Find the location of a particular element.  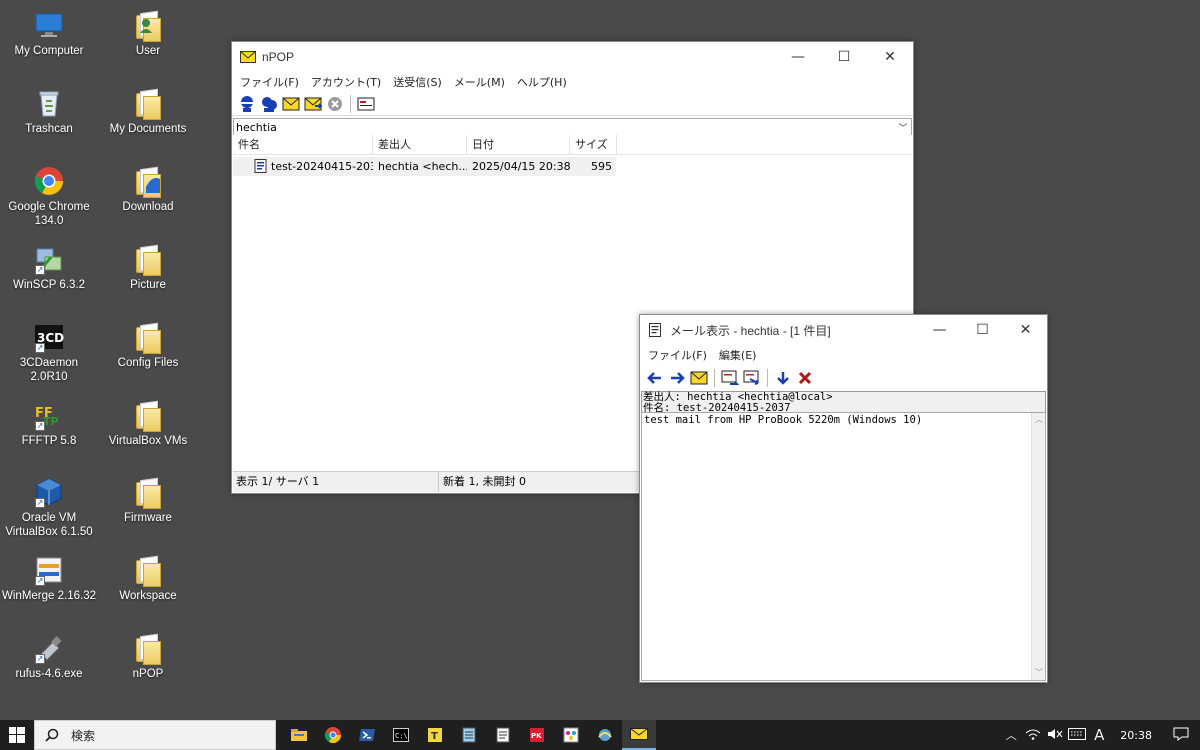

svg-text: T is located at coordinates (434, 736).